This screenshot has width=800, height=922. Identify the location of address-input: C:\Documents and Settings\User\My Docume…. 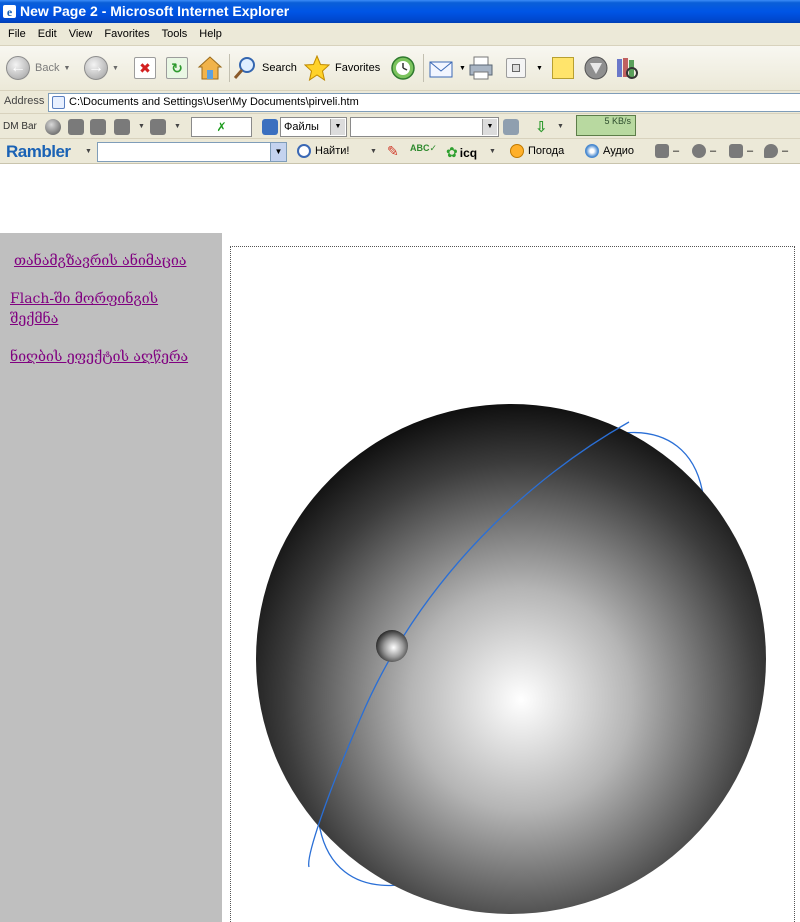
(424, 102).